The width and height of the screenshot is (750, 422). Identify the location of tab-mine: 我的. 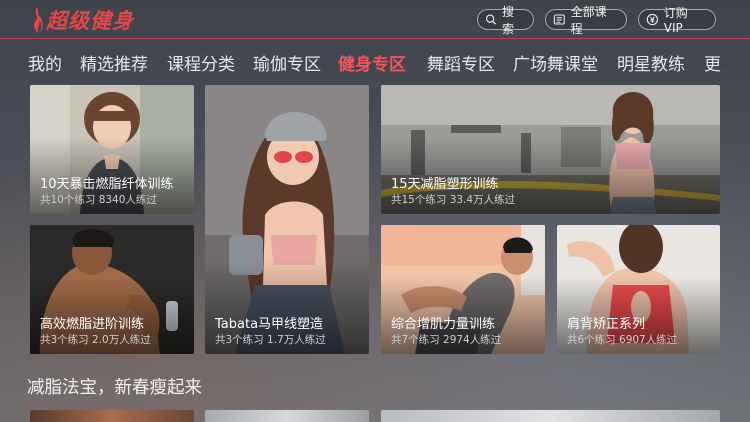
(45, 62).